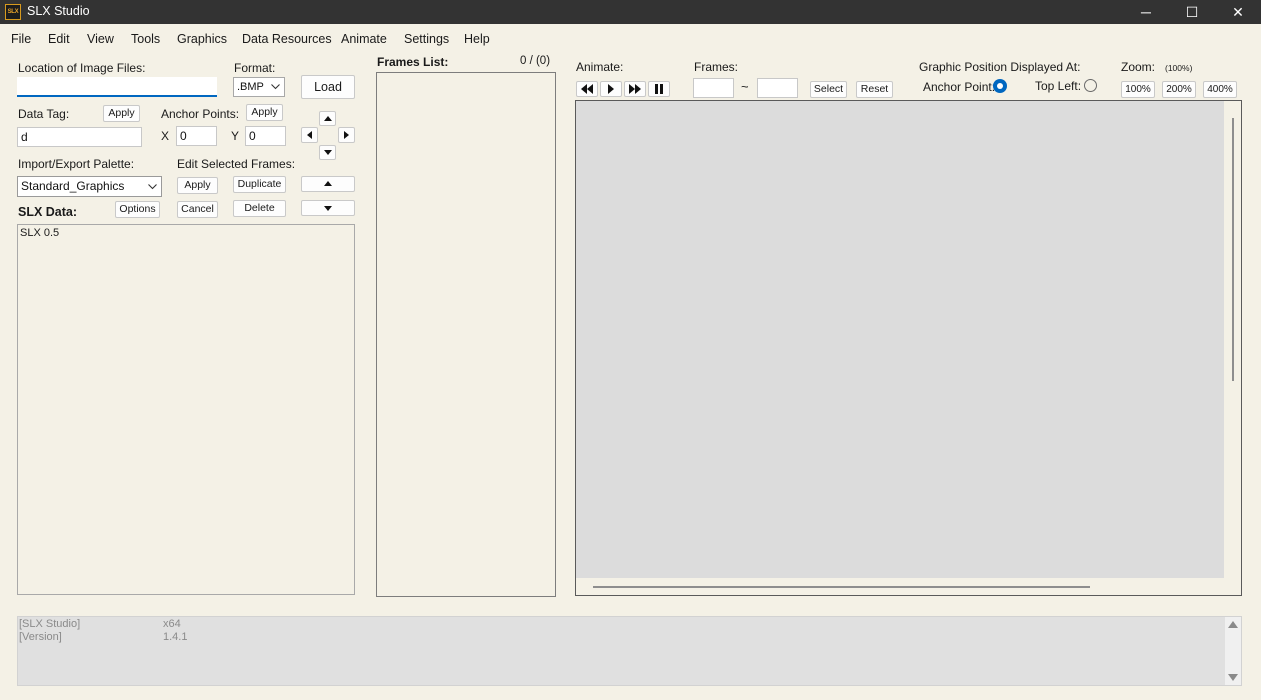  Describe the element at coordinates (59, 39) in the screenshot. I see `menu-edit: Edit` at that location.